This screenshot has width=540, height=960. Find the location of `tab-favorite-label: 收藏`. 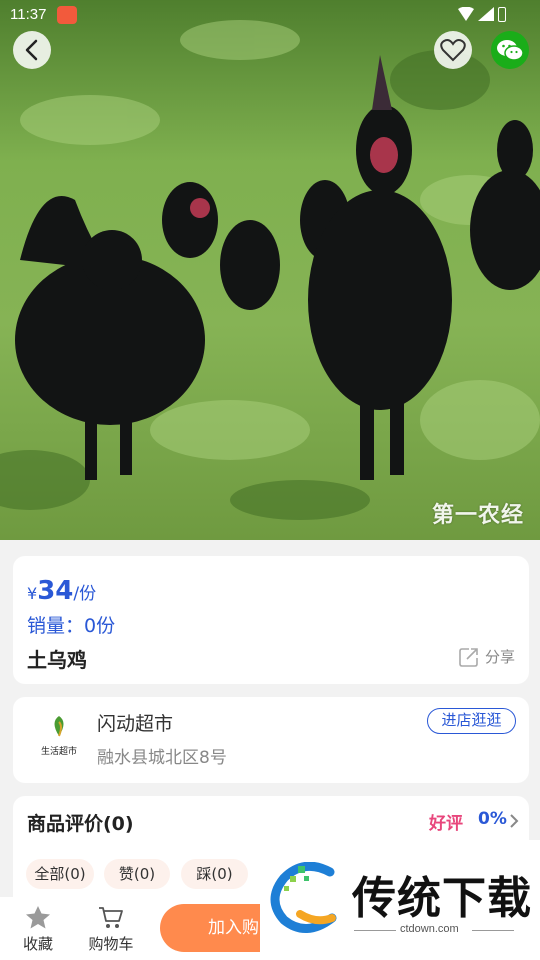

tab-favorite-label: 收藏 is located at coordinates (37, 944).